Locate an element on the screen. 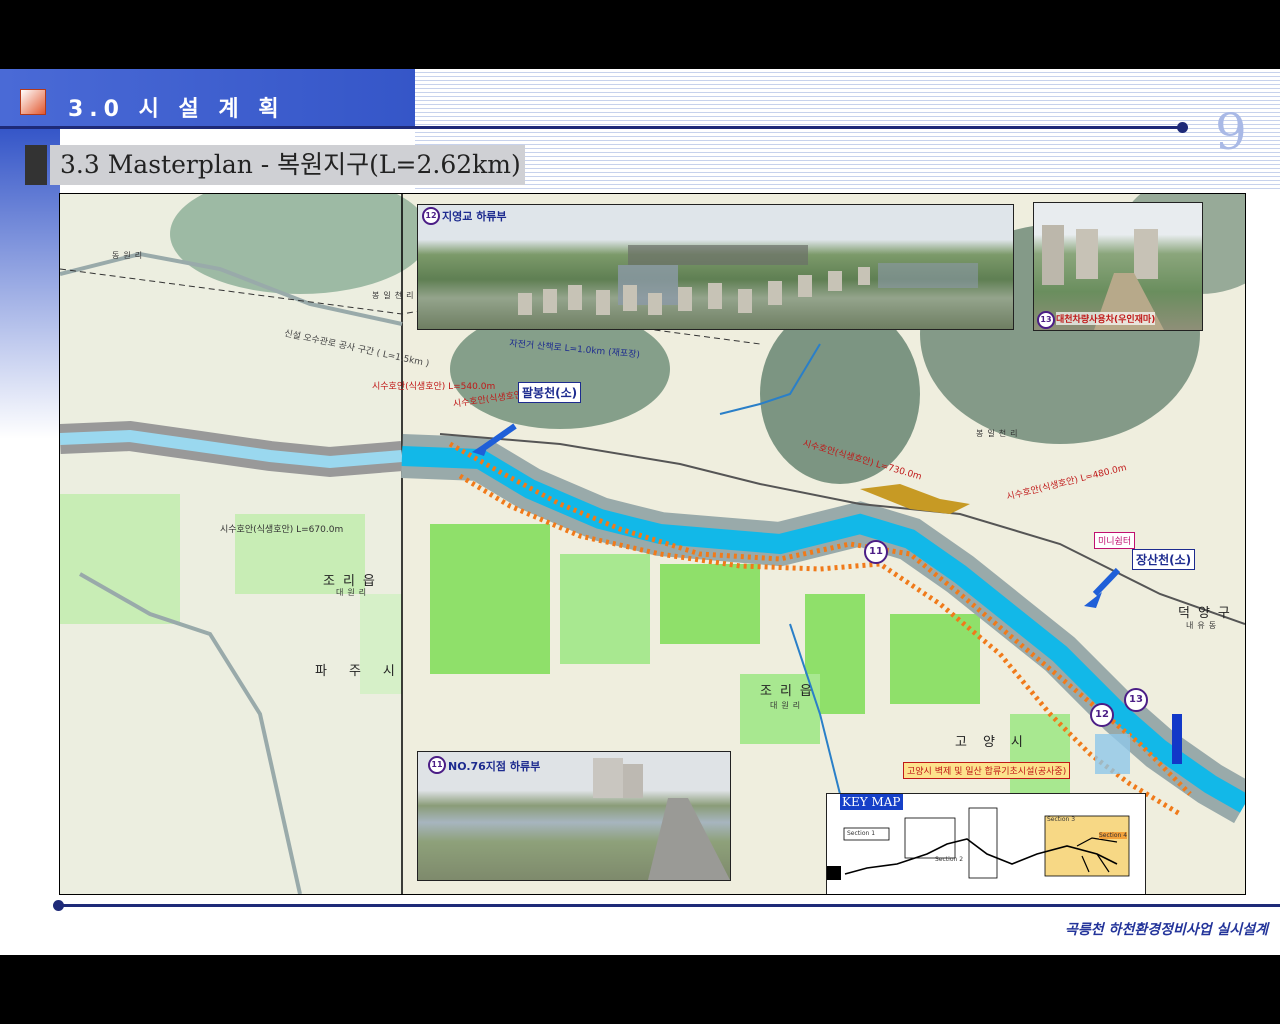 This screenshot has width=1280, height=1024. label-goyang-si: 고양시 is located at coordinates (997, 742).